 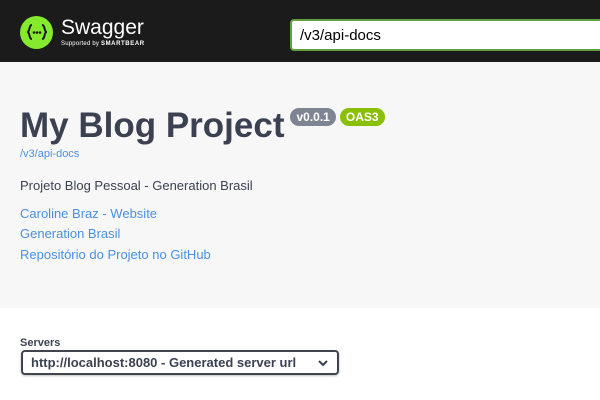 What do you see at coordinates (152, 125) in the screenshot?
I see `page-title: My Blog Project` at bounding box center [152, 125].